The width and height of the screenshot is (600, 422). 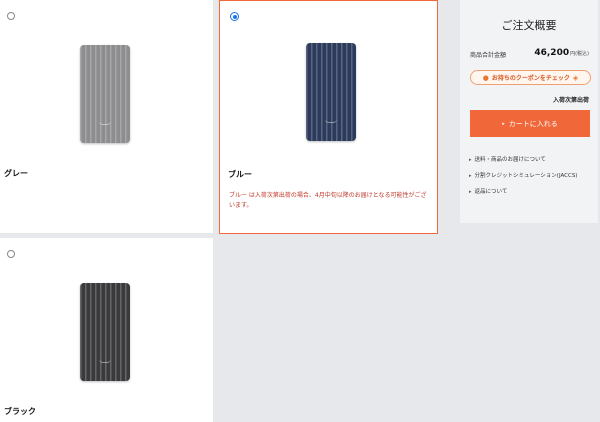 I want to click on radio-blue, so click(x=234, y=16).